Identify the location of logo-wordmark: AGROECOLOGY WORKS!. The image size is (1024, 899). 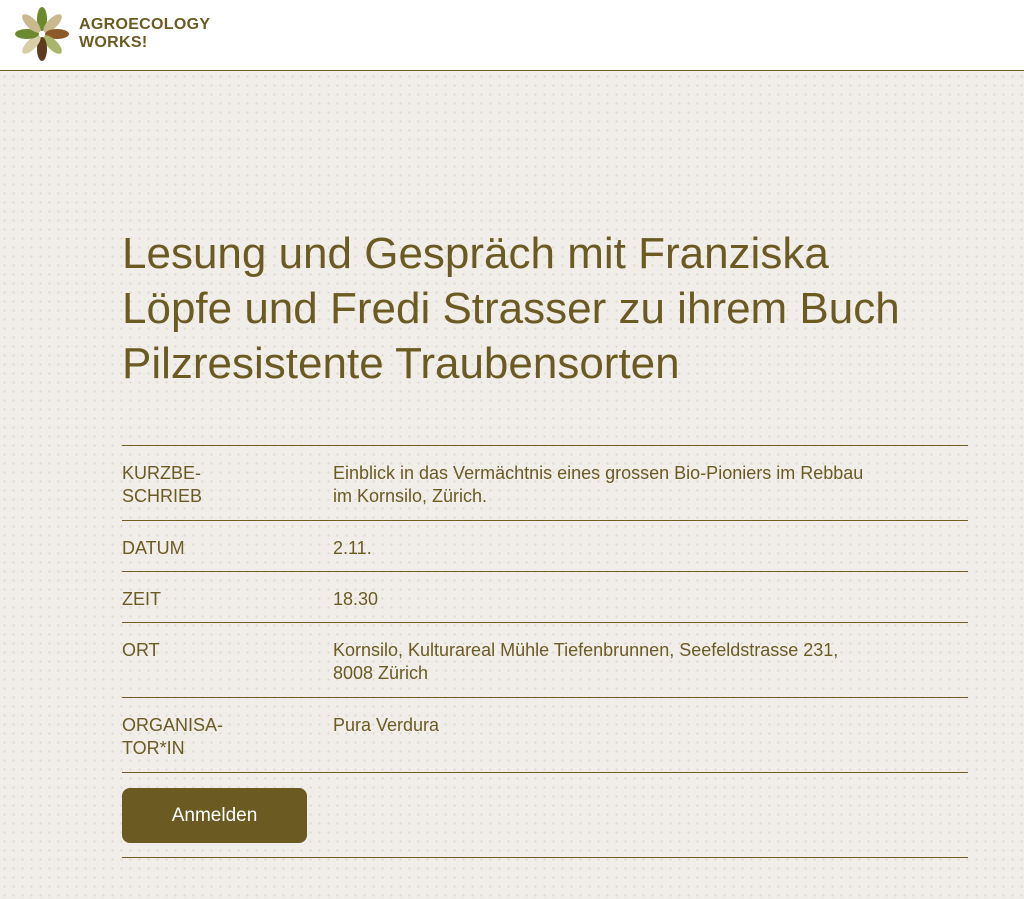
(144, 34).